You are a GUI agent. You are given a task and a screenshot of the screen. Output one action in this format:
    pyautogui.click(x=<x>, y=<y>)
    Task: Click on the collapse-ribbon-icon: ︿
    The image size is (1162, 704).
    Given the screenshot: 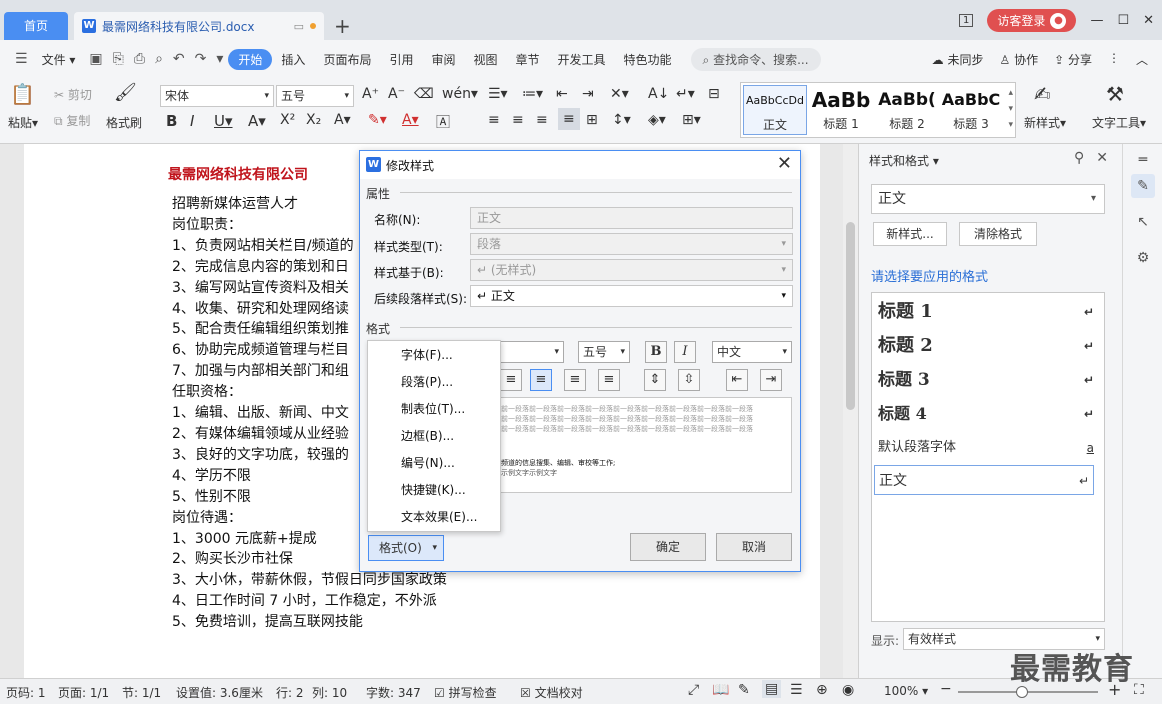 What is the action you would take?
    pyautogui.click(x=1142, y=59)
    